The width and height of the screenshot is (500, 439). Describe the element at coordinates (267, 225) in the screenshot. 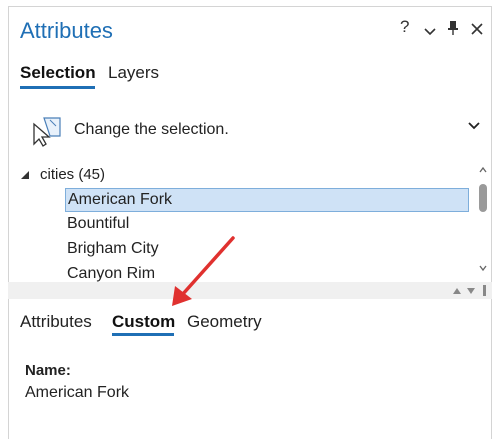

I see `tree-item-bountiful: Bountiful` at that location.